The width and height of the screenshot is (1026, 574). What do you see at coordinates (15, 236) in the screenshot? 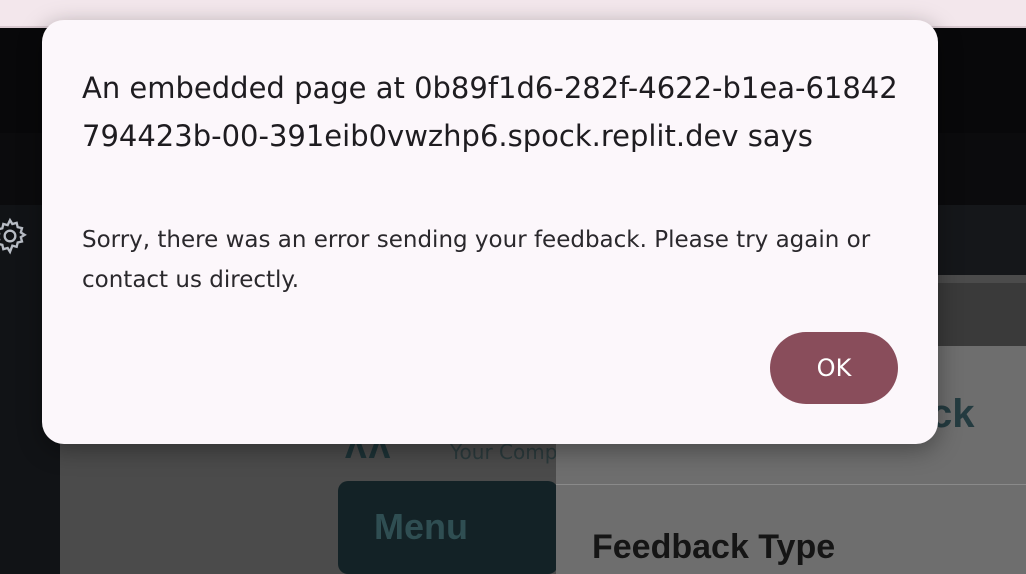
I see `gear-icon` at bounding box center [15, 236].